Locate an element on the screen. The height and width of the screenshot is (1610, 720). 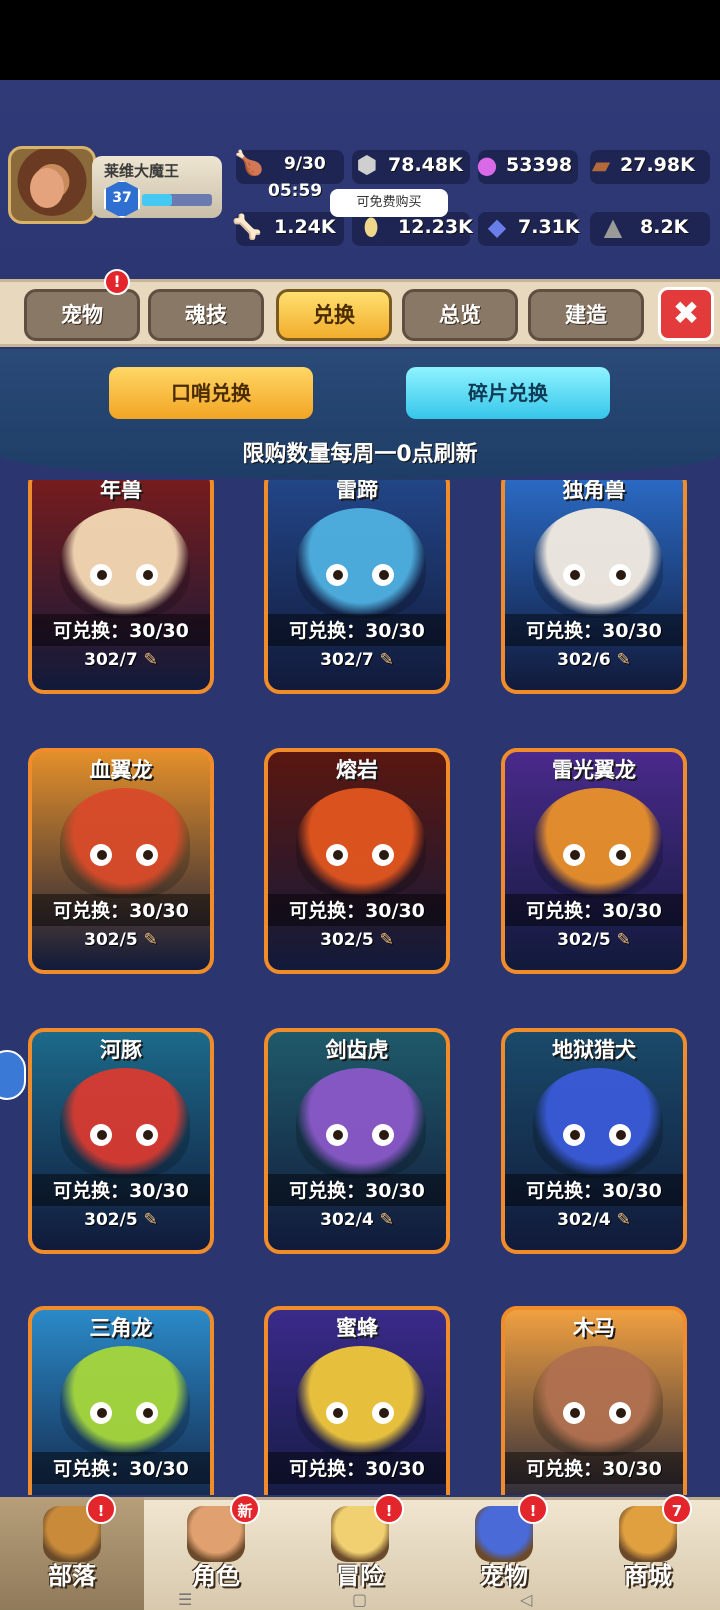
pet-card: 雷蹄 可兑换：30/30 302/7 ✎ is located at coordinates (357, 587).